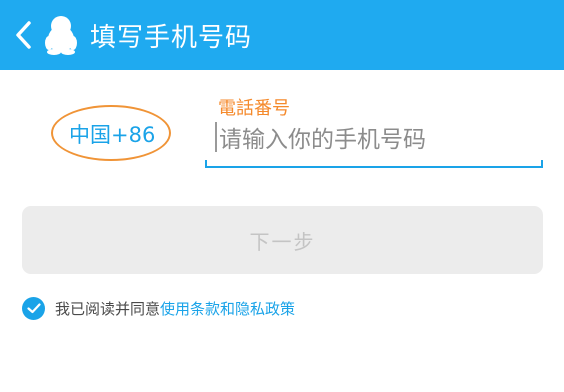 The width and height of the screenshot is (564, 392). Describe the element at coordinates (227, 308) in the screenshot. I see `terms-privacy-link: 使用条款和隐私政策` at that location.